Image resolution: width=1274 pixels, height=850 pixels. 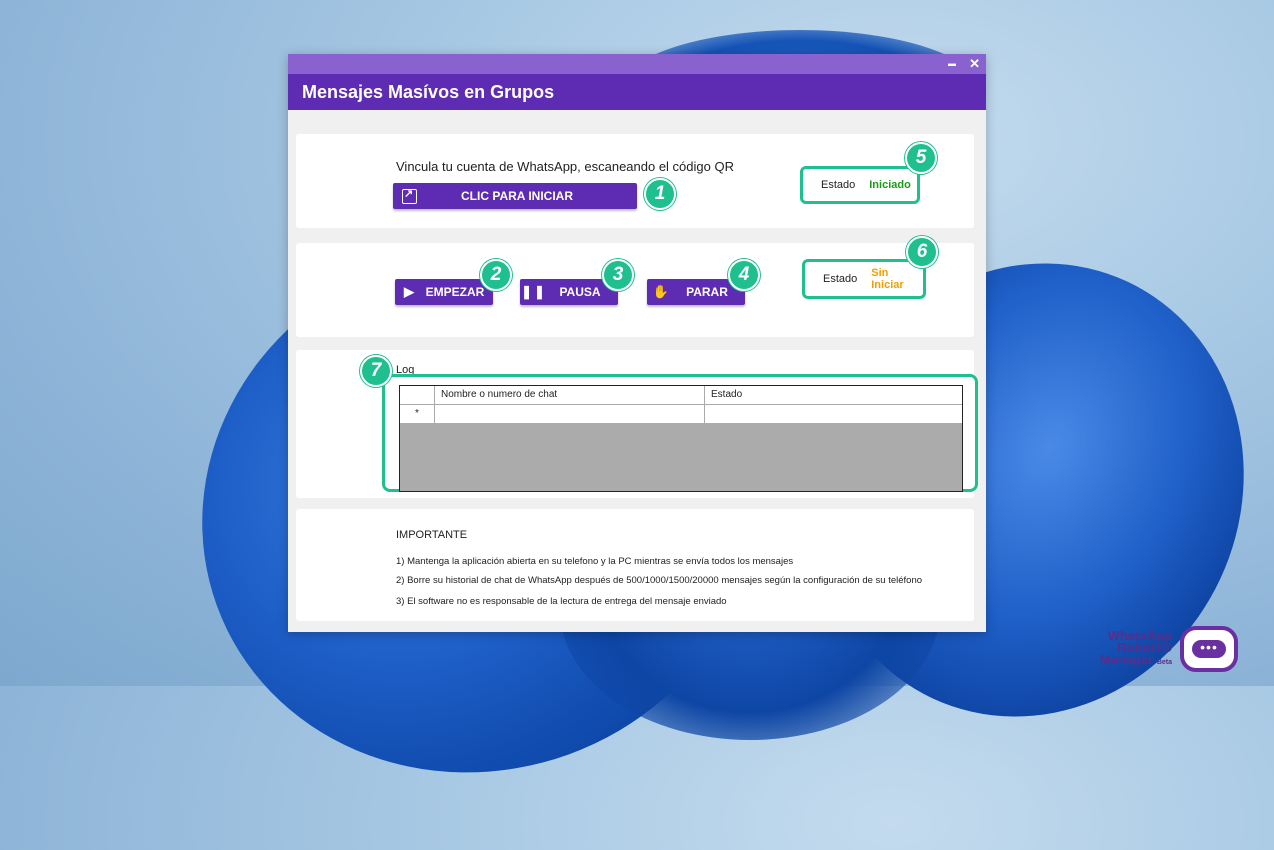 What do you see at coordinates (1164, 662) in the screenshot?
I see `logo-tag: Beta` at bounding box center [1164, 662].